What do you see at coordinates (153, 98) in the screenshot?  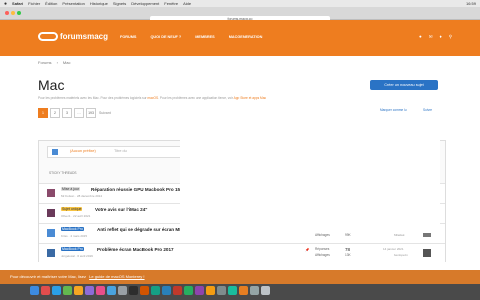 I see `desc-link-macos: macOS` at bounding box center [153, 98].